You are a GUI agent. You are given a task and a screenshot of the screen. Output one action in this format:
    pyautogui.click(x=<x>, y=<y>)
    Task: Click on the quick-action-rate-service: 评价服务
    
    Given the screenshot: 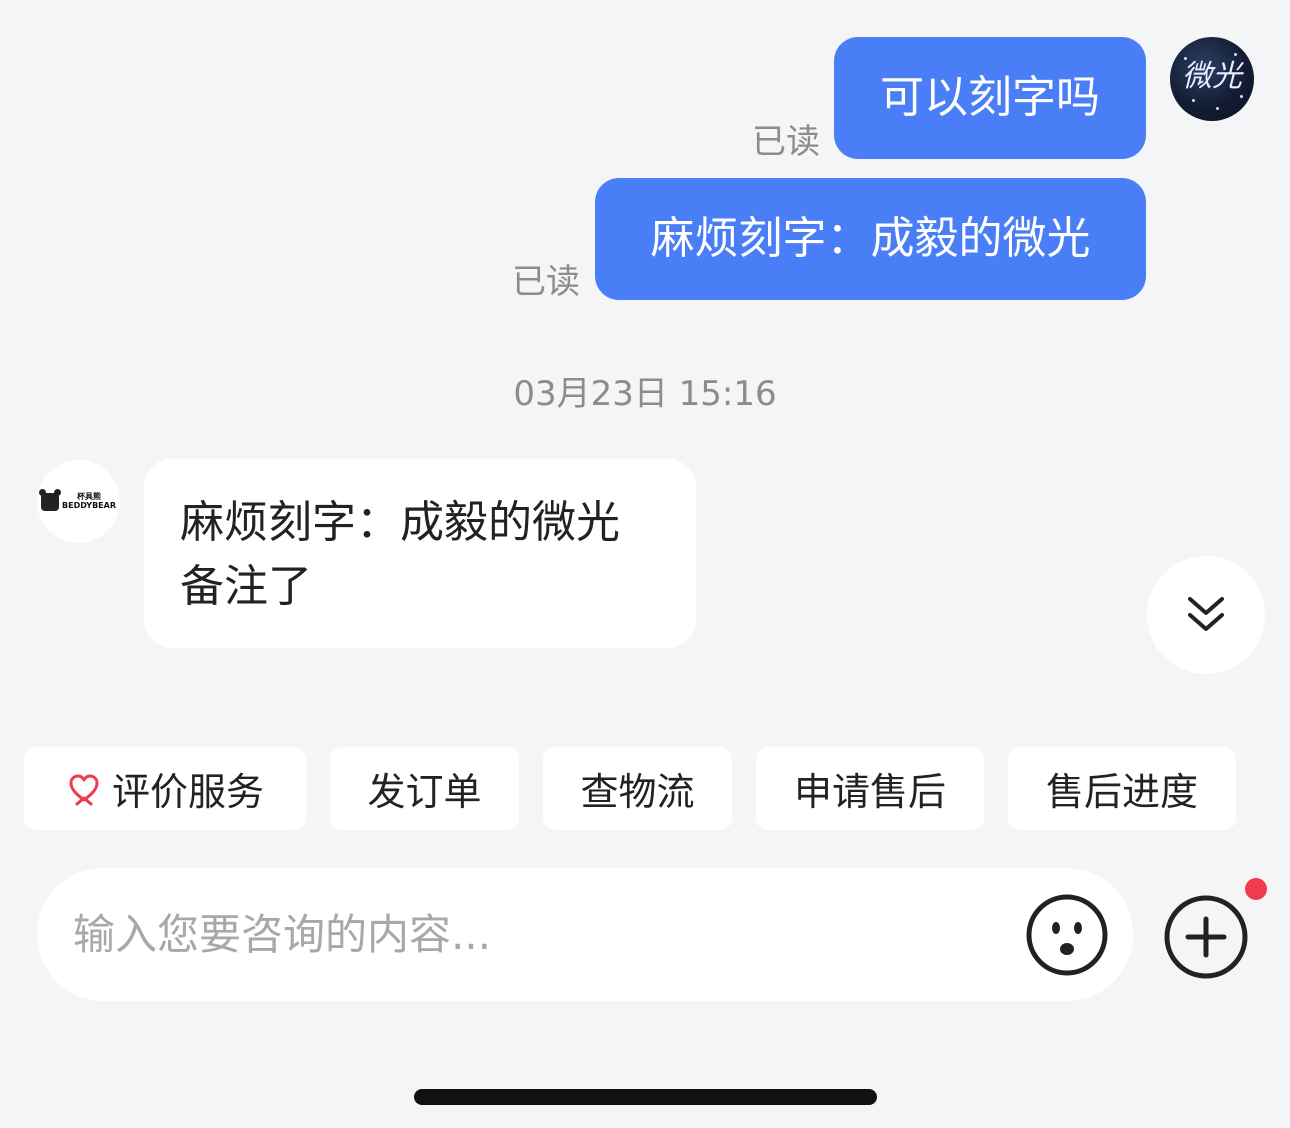 What is the action you would take?
    pyautogui.click(x=165, y=788)
    